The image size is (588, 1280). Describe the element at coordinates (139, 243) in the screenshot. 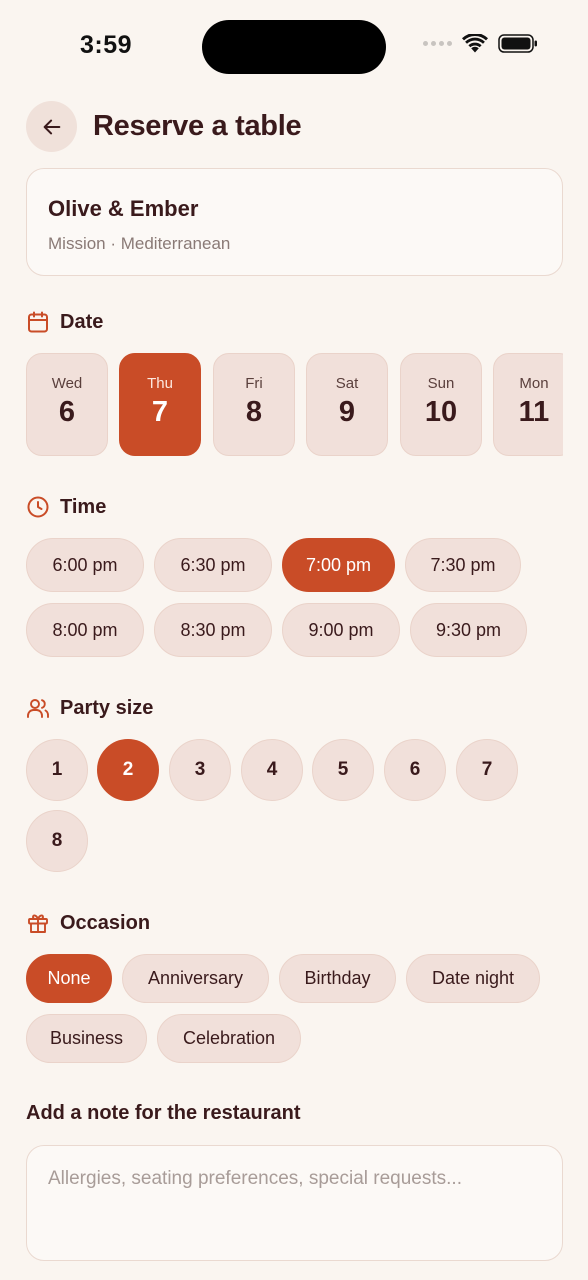

I see `restaurant-meta: Mission · Mediterranean` at that location.